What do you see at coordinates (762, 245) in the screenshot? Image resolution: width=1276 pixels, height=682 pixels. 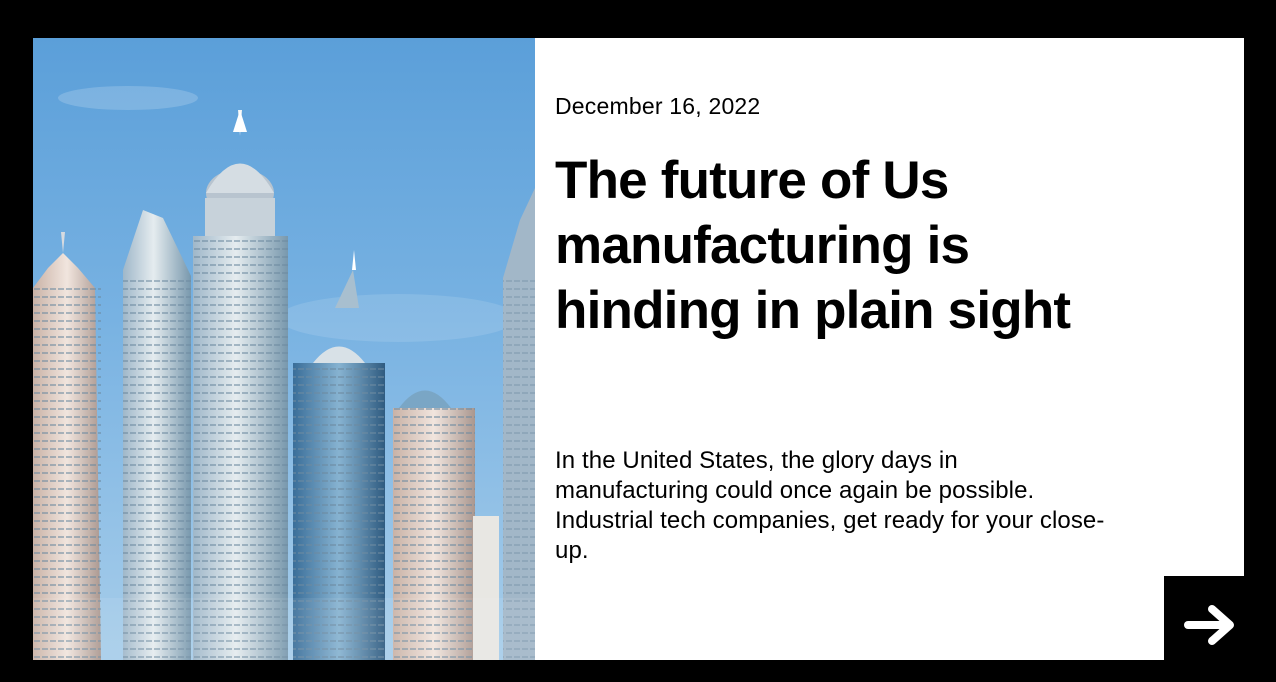 I see `article-title-line-2: manufacturing is` at bounding box center [762, 245].